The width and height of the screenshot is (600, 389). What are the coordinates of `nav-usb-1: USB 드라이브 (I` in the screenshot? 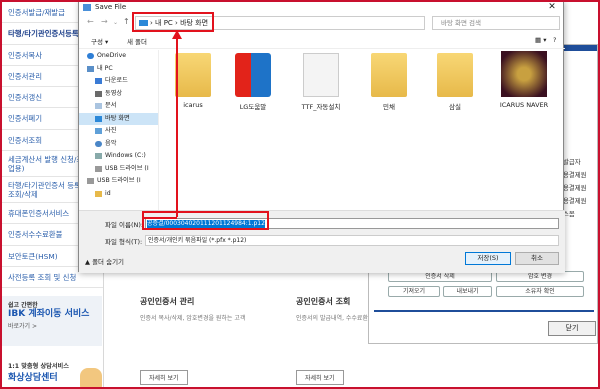 It's located at (118, 169).